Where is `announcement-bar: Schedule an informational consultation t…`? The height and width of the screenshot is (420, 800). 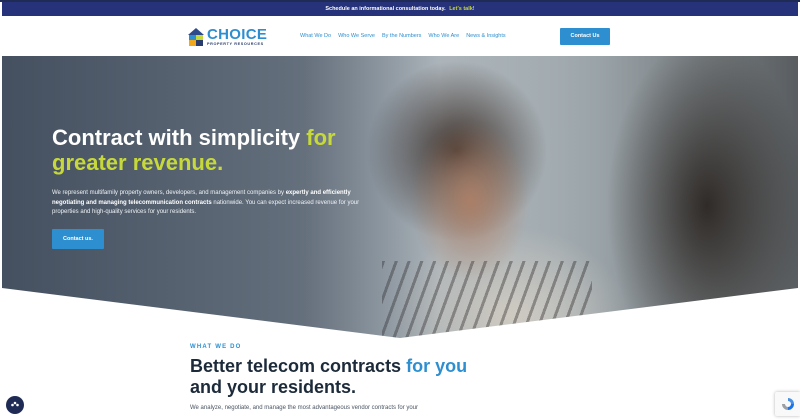
announcement-bar: Schedule an informational consultation t… is located at coordinates (400, 9).